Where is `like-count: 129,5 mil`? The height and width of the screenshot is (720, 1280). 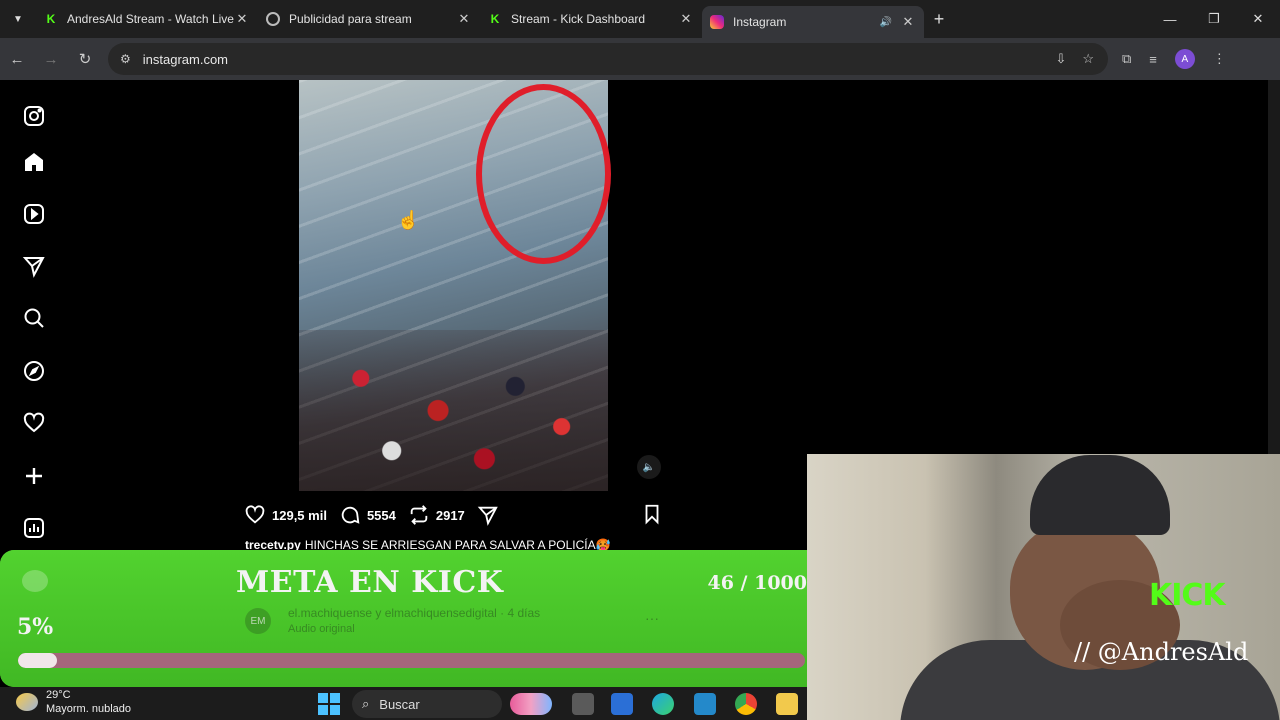 like-count: 129,5 mil is located at coordinates (299, 515).